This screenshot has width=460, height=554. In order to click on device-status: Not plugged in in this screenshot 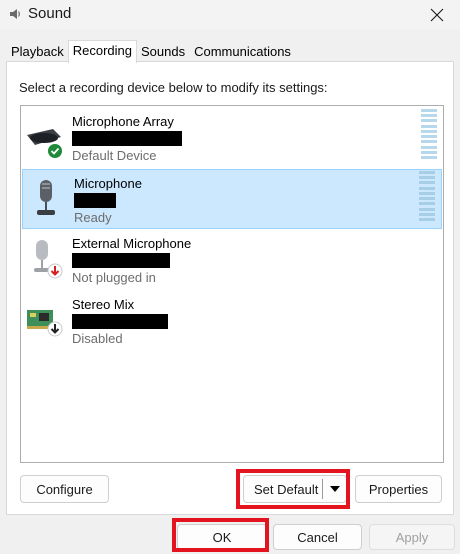, I will do `click(114, 277)`.